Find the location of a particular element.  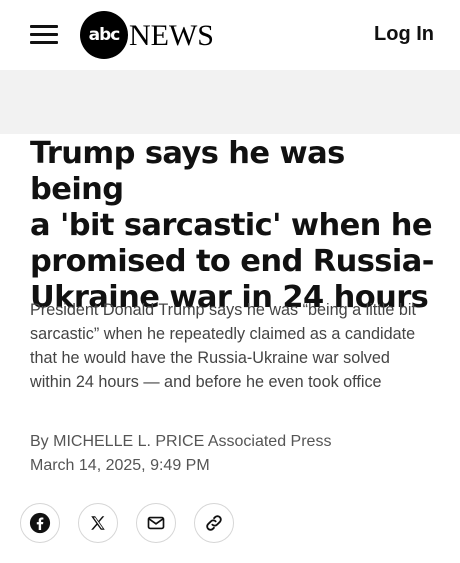

email-icon is located at coordinates (156, 523).